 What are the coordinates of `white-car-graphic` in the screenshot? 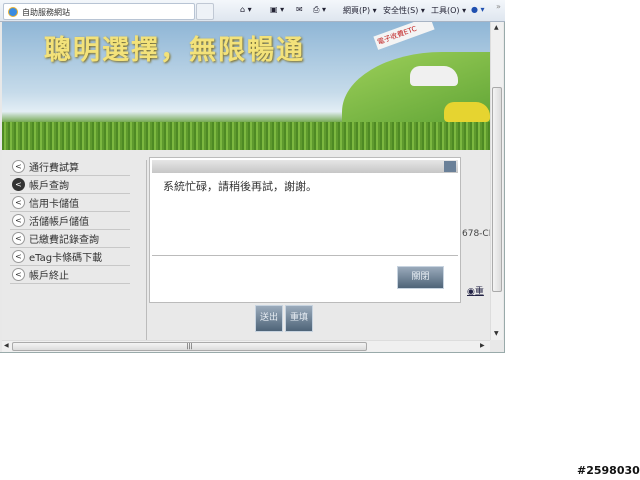 It's located at (434, 76).